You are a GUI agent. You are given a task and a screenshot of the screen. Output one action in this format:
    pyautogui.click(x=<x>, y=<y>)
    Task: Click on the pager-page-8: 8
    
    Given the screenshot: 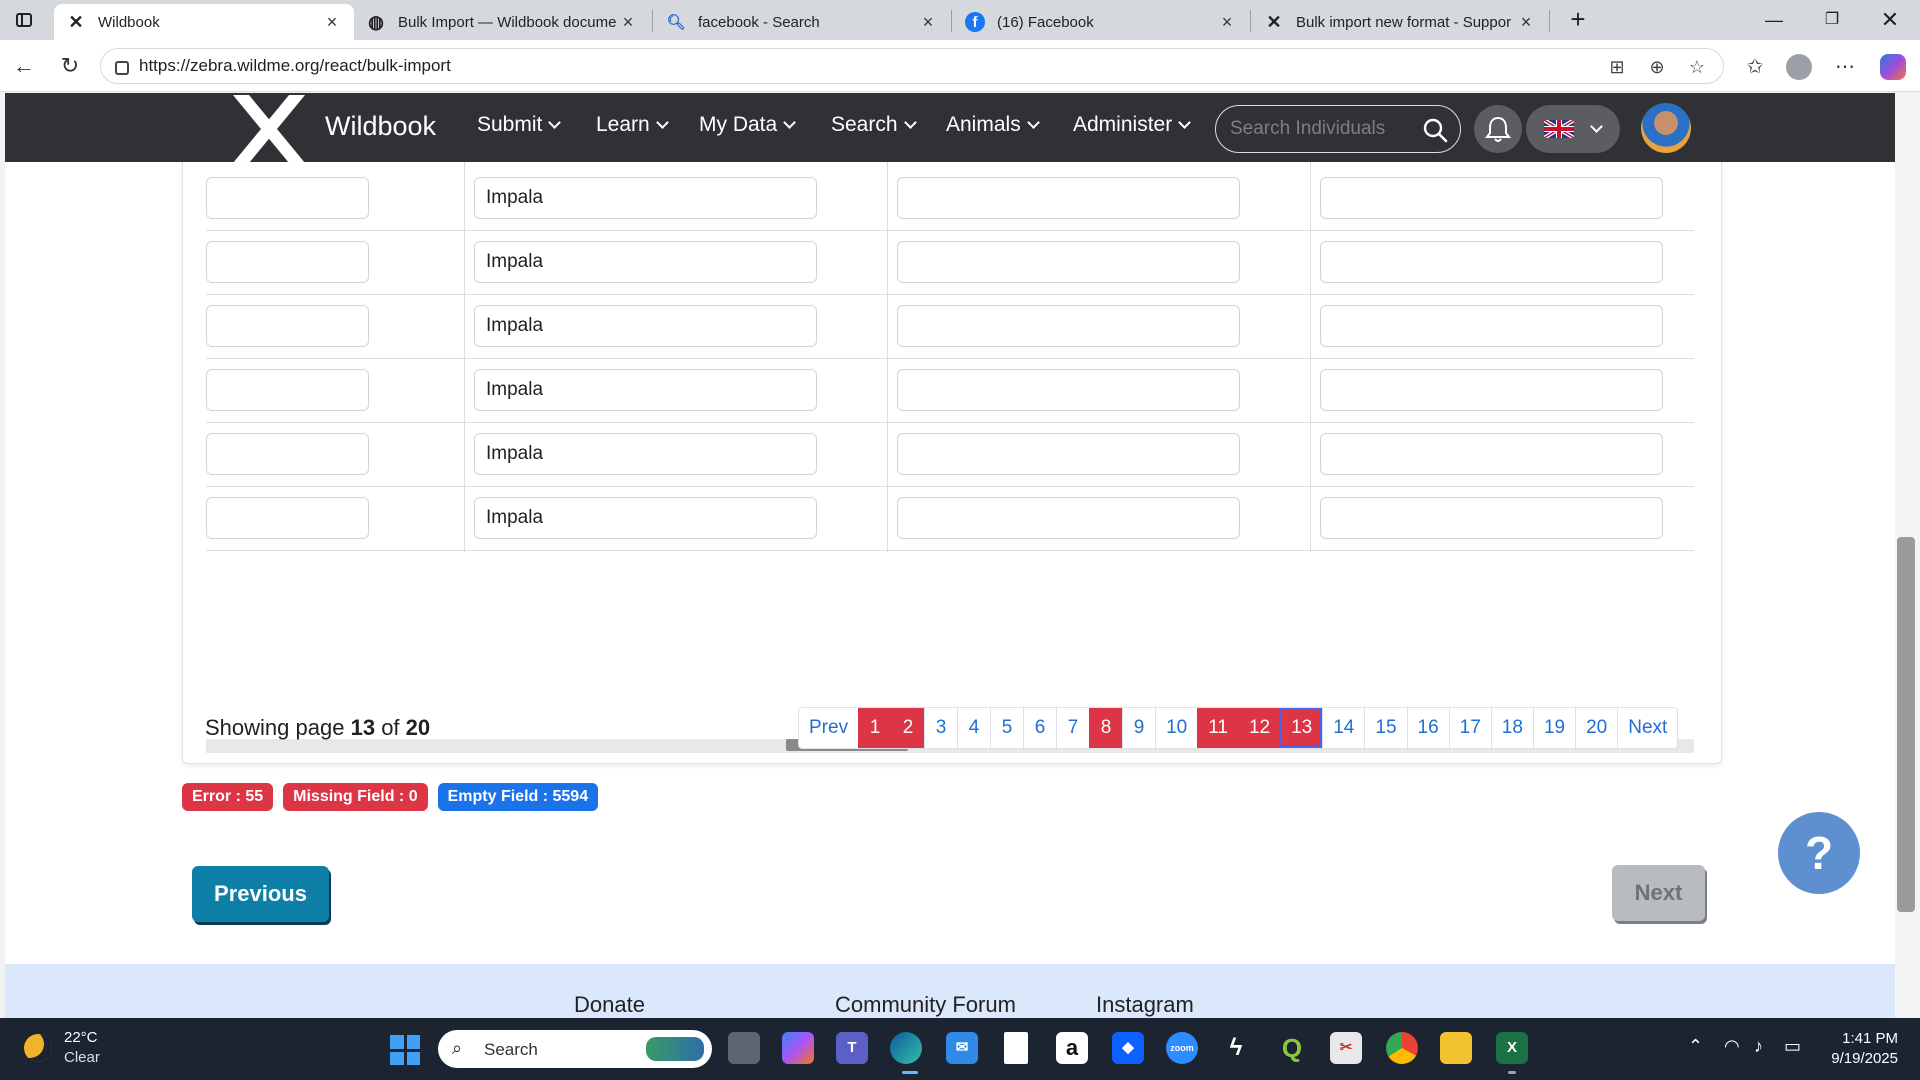 What is the action you would take?
    pyautogui.click(x=1106, y=728)
    